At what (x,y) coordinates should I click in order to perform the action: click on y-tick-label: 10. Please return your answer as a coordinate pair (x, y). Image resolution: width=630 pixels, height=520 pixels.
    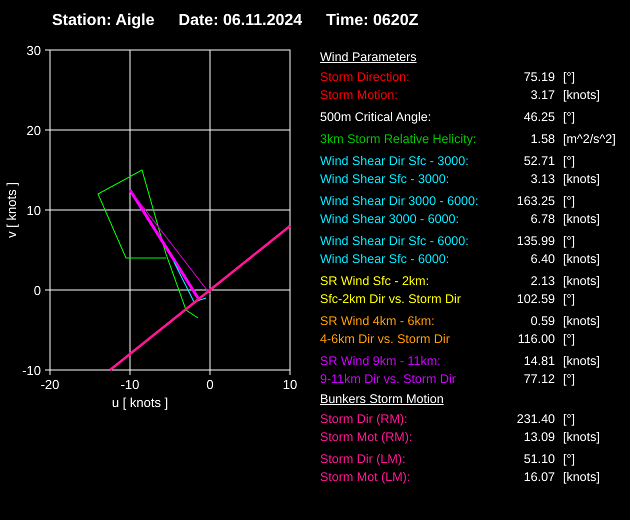
    Looking at the image, I should click on (33, 210).